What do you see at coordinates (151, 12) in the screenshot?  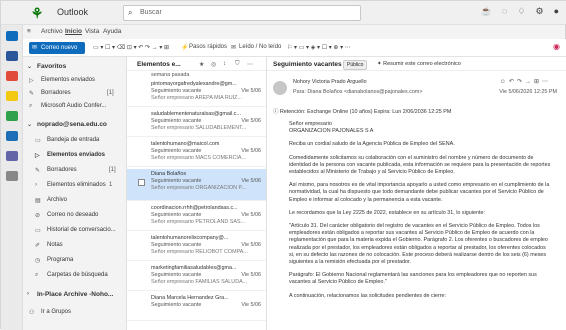 I see `search-placeholder: Buscar` at bounding box center [151, 12].